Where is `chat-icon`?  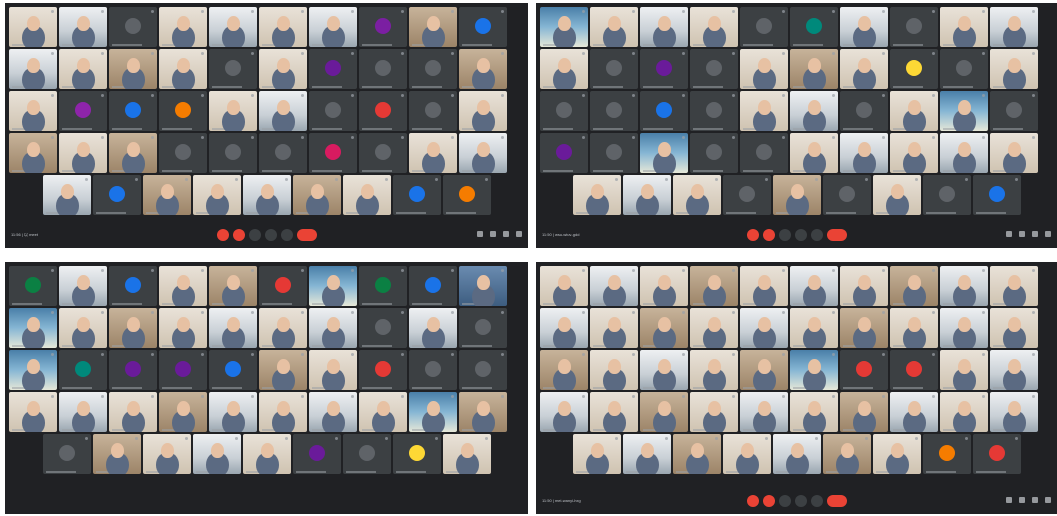
chat-icon is located at coordinates (1035, 234).